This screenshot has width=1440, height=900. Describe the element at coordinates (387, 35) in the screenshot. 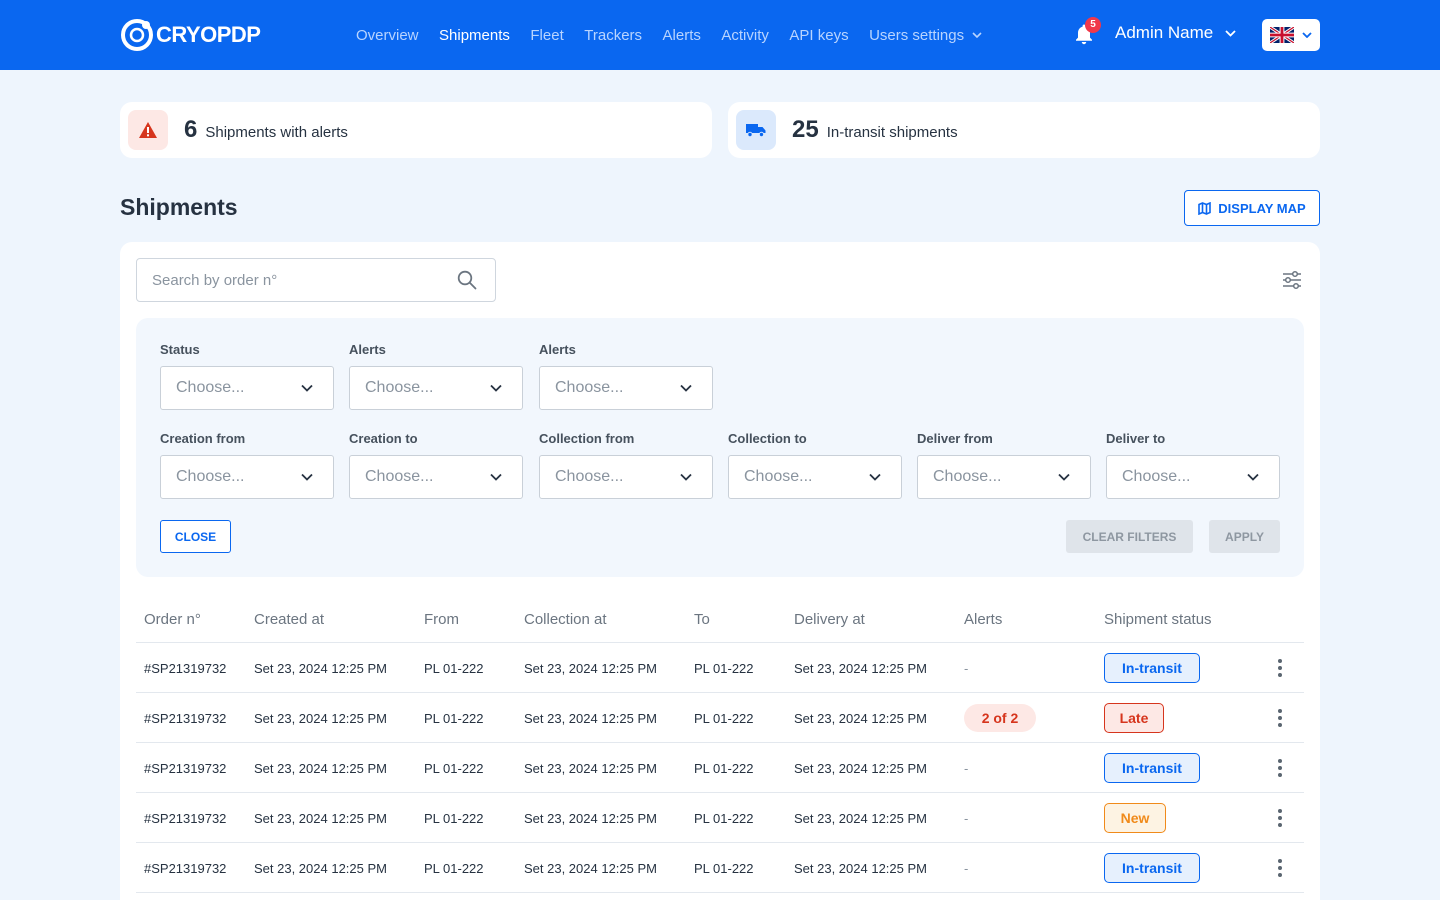

I see `nav-item-overview: Overview` at that location.